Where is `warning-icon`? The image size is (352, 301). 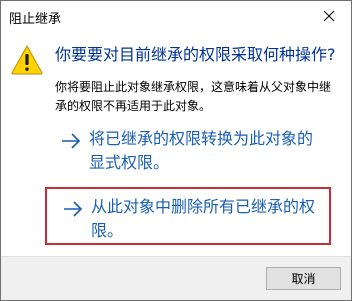
warning-icon is located at coordinates (27, 60).